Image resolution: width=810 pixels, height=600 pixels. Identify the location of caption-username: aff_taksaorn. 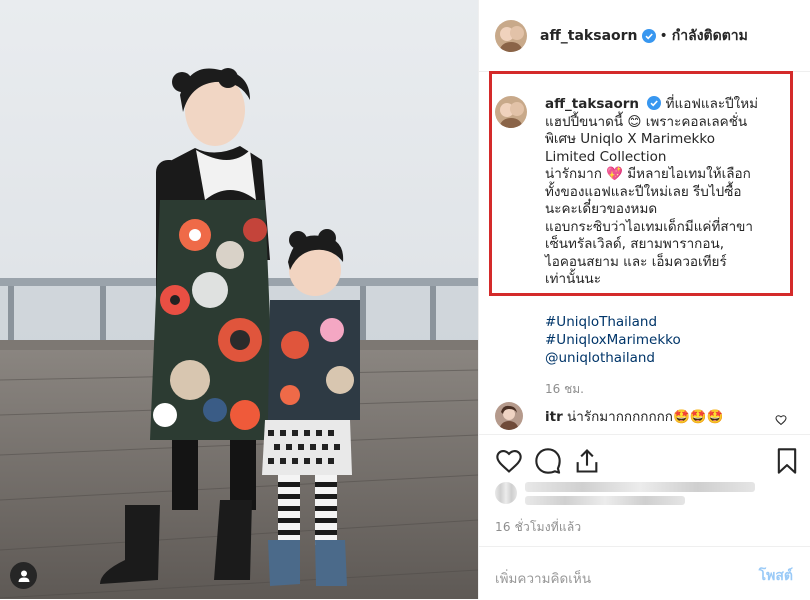
(592, 104).